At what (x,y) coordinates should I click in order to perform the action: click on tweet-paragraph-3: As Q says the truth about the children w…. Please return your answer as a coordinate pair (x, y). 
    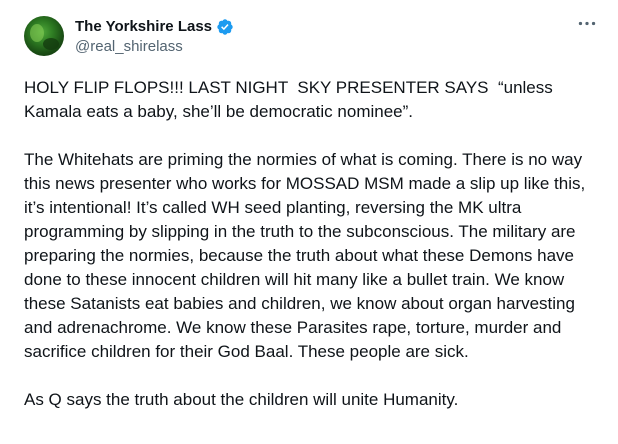
    Looking at the image, I should click on (241, 399).